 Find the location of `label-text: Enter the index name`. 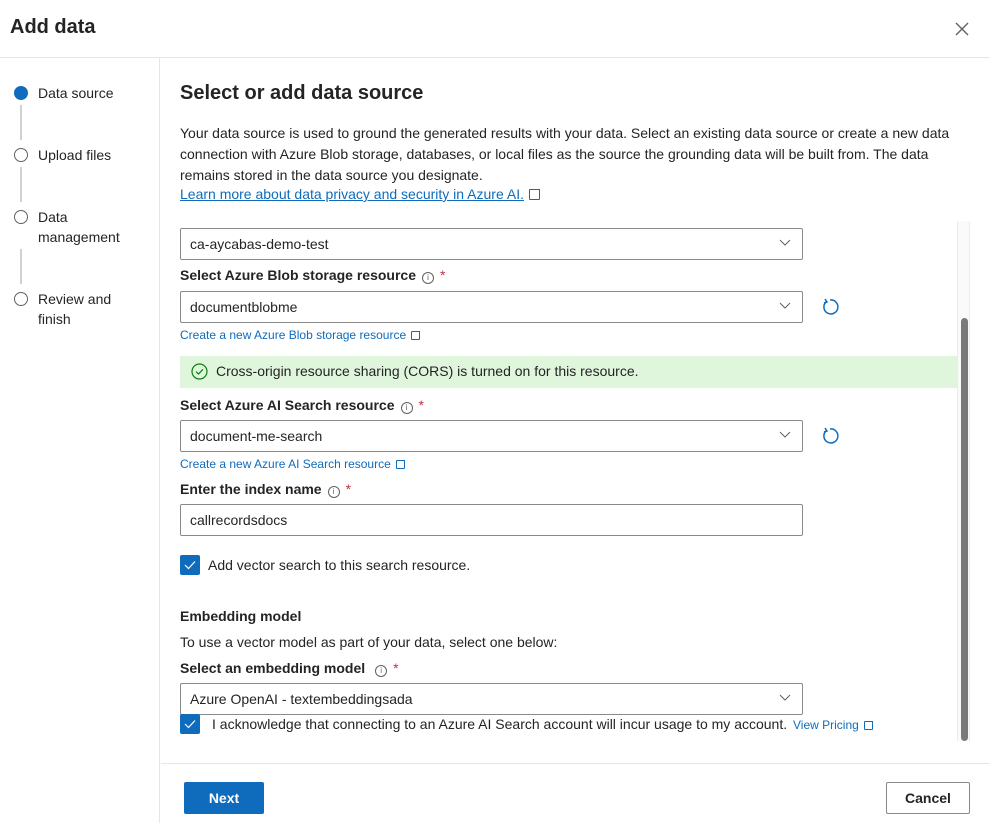

label-text: Enter the index name is located at coordinates (251, 489).